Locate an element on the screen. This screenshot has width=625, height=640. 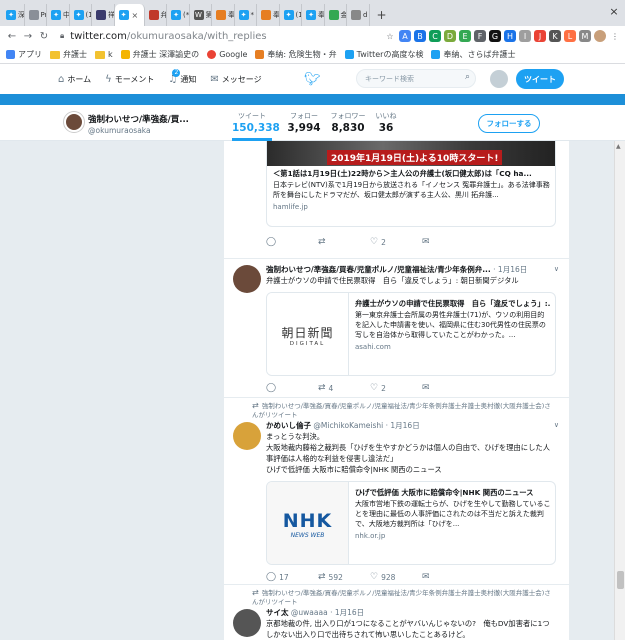
envelope-icon: ✉ is located at coordinates (214, 79).